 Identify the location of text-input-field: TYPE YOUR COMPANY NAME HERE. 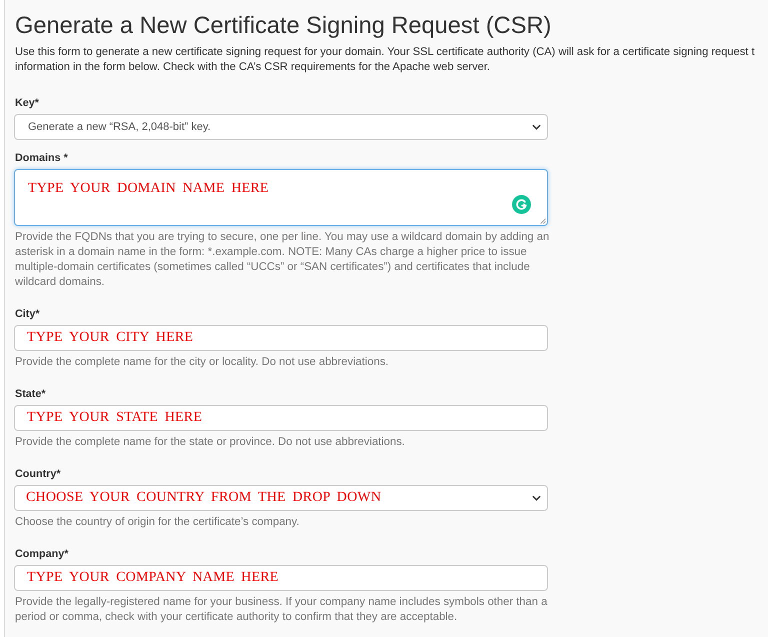
(281, 578).